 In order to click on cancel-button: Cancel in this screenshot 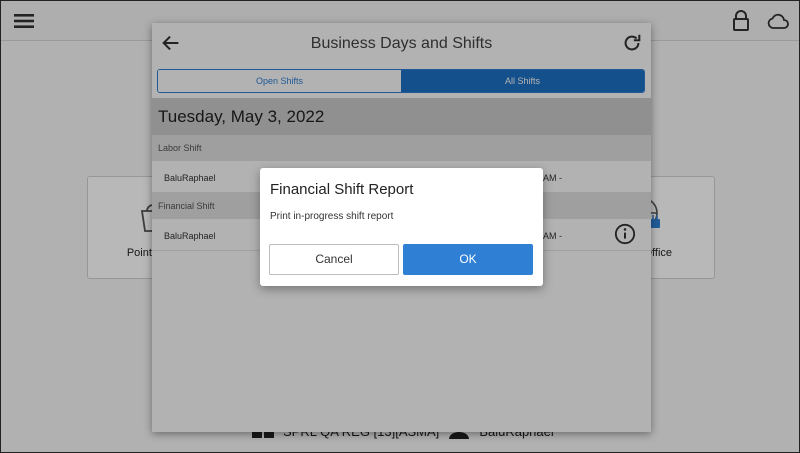, I will do `click(334, 259)`.